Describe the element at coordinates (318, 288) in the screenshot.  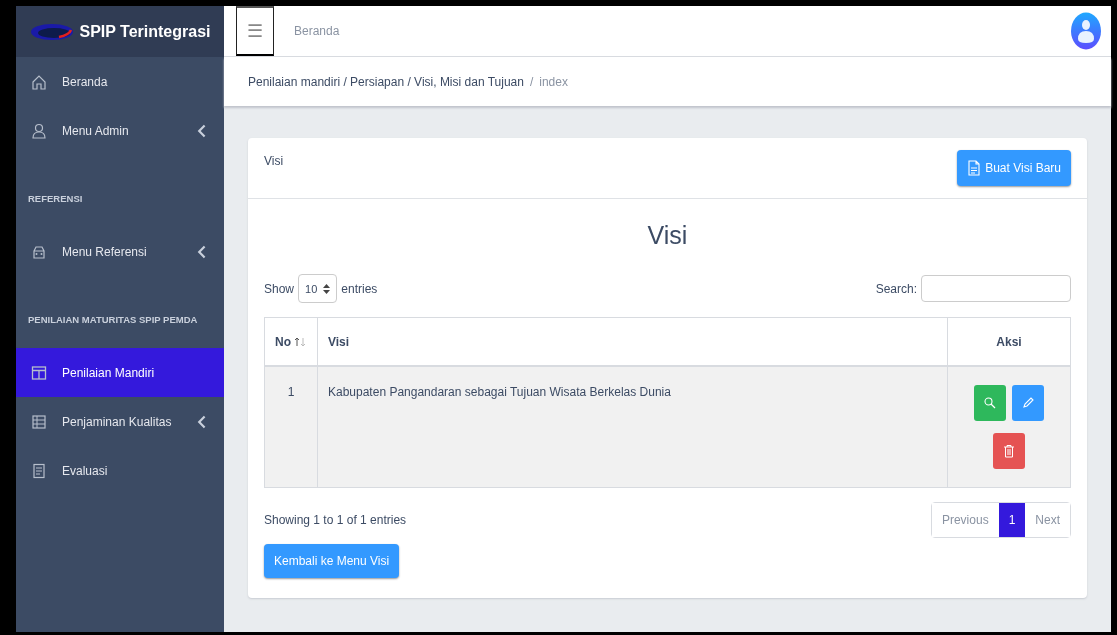
I see `page-size-select: 10` at that location.